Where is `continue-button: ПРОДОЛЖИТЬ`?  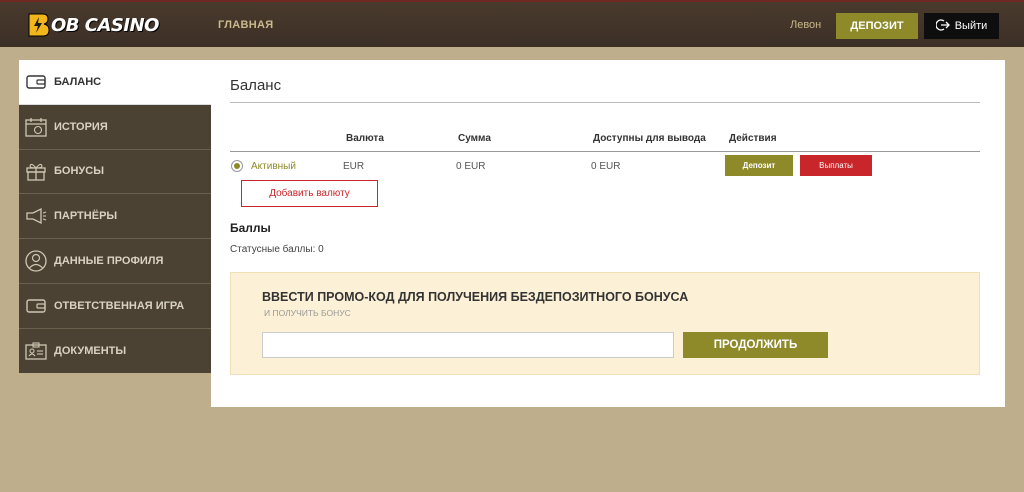
continue-button: ПРОДОЛЖИТЬ is located at coordinates (755, 345).